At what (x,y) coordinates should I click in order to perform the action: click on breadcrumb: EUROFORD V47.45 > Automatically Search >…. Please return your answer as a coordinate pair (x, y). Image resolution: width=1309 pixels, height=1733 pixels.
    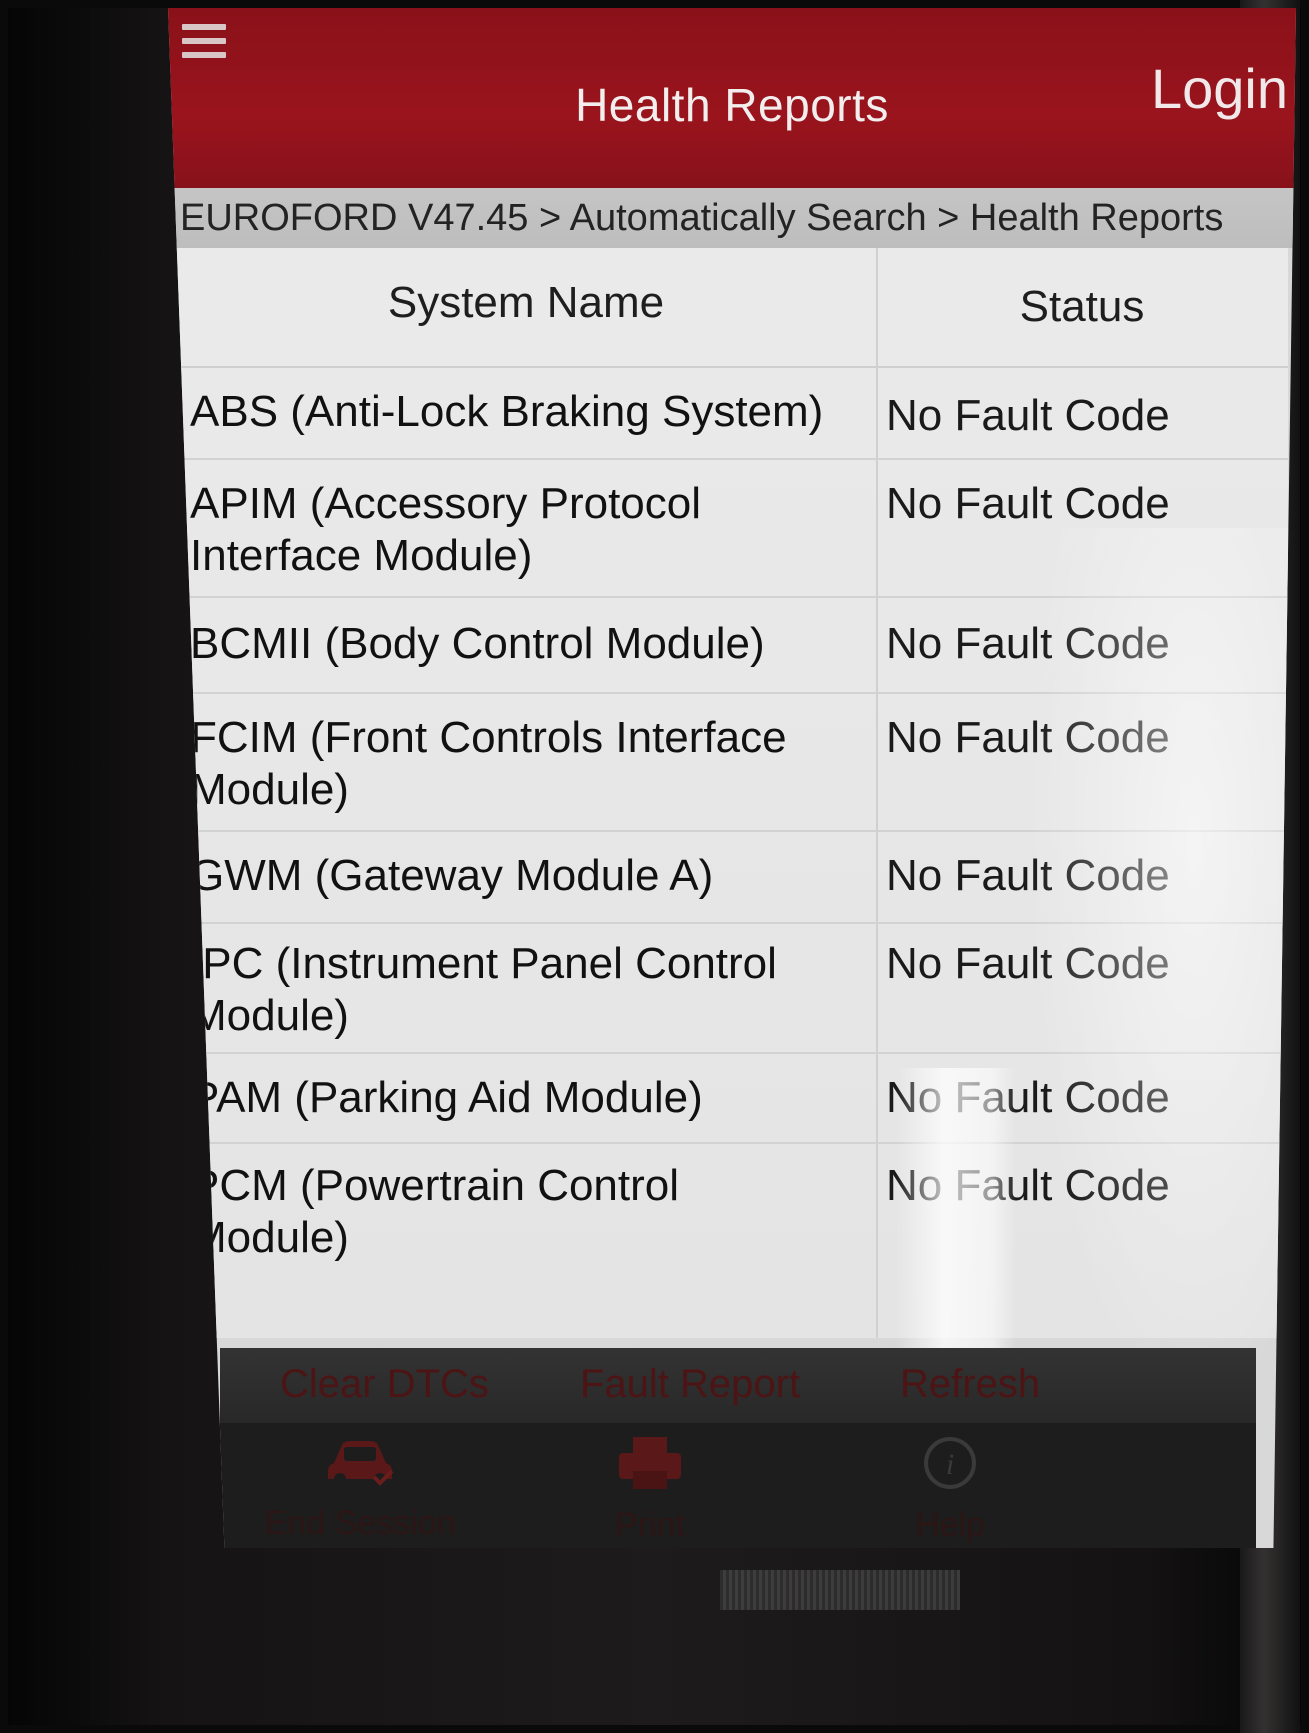
    Looking at the image, I should click on (732, 218).